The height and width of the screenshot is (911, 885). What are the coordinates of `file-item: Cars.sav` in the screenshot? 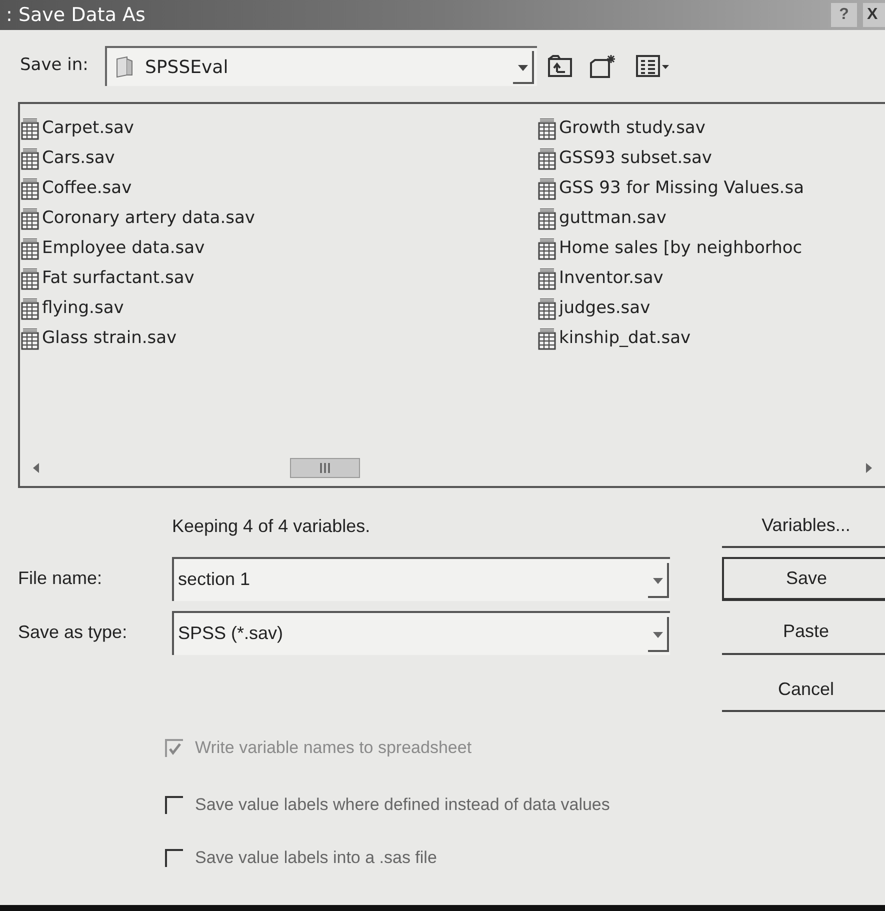 It's located at (278, 159).